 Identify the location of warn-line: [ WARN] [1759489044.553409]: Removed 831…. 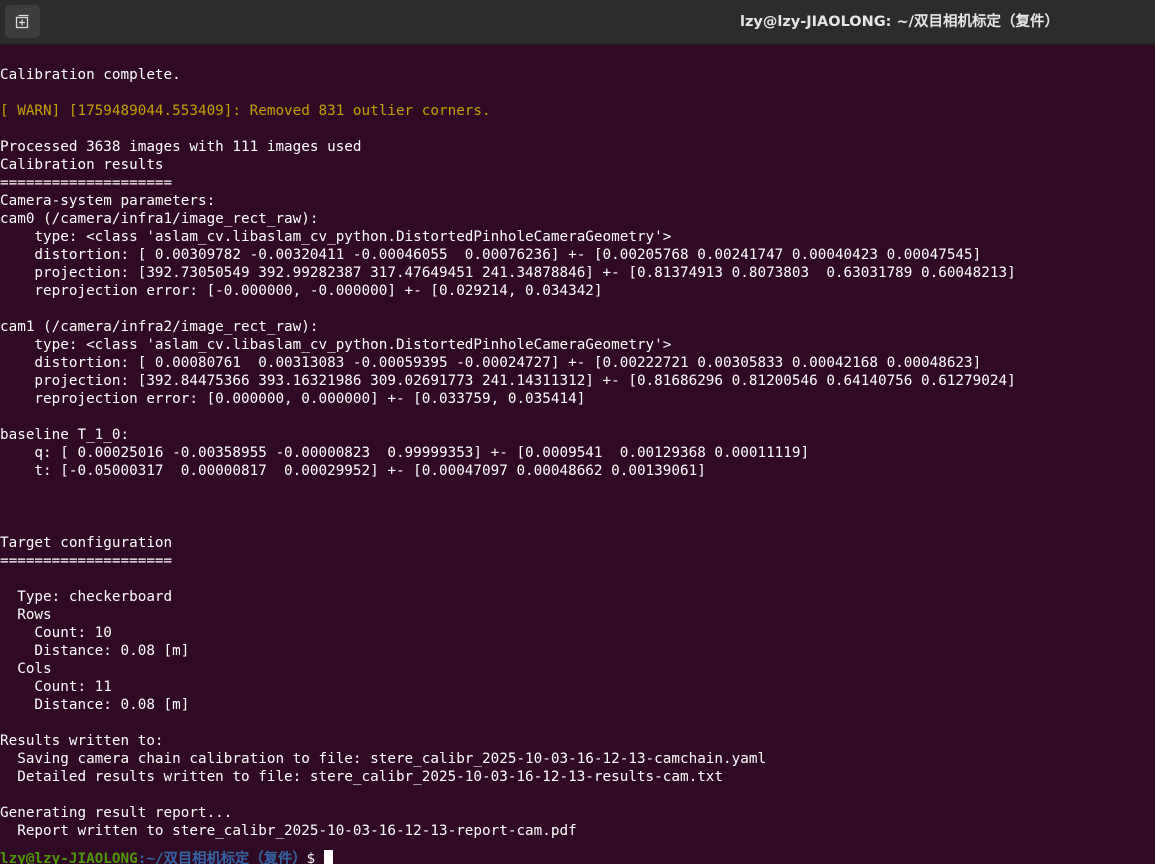
(245, 111).